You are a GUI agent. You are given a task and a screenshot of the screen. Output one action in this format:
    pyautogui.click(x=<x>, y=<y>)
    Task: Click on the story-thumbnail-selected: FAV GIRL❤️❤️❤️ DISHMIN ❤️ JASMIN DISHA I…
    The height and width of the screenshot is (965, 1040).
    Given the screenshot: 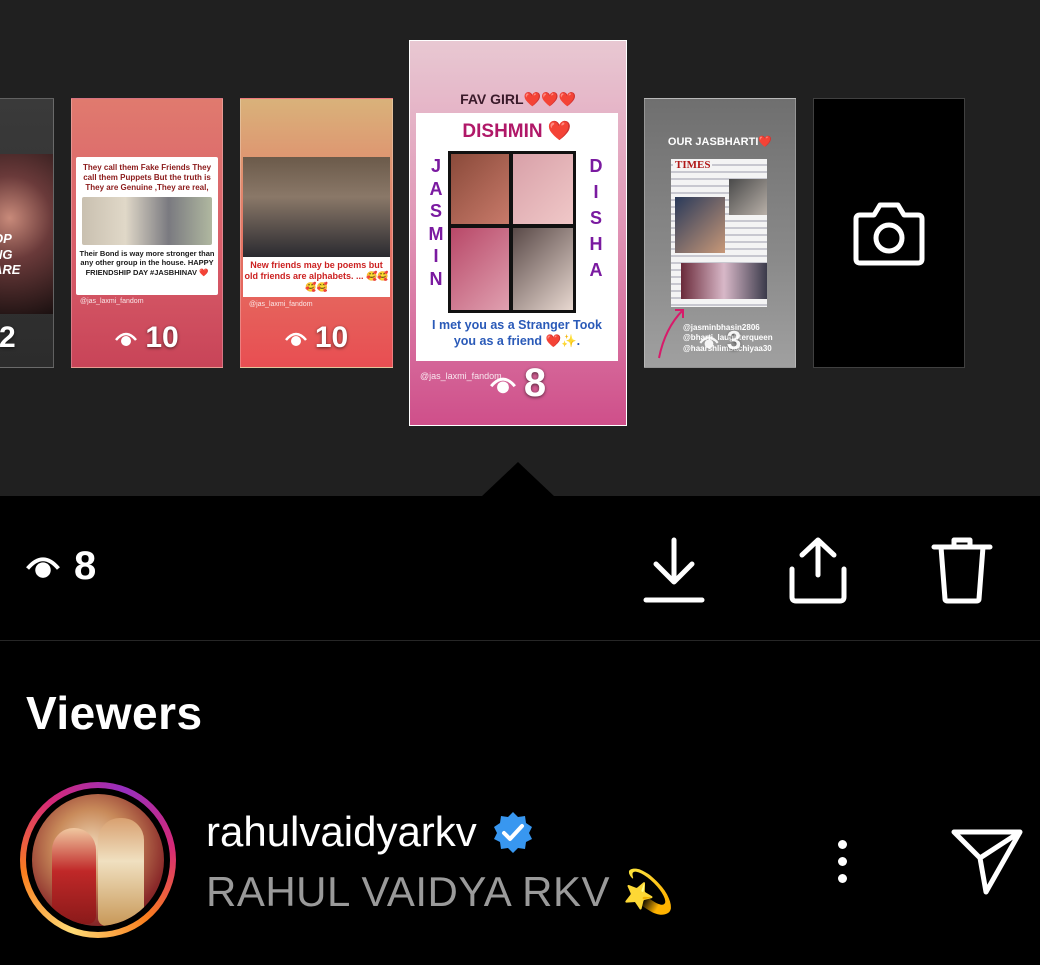 What is the action you would take?
    pyautogui.click(x=518, y=233)
    